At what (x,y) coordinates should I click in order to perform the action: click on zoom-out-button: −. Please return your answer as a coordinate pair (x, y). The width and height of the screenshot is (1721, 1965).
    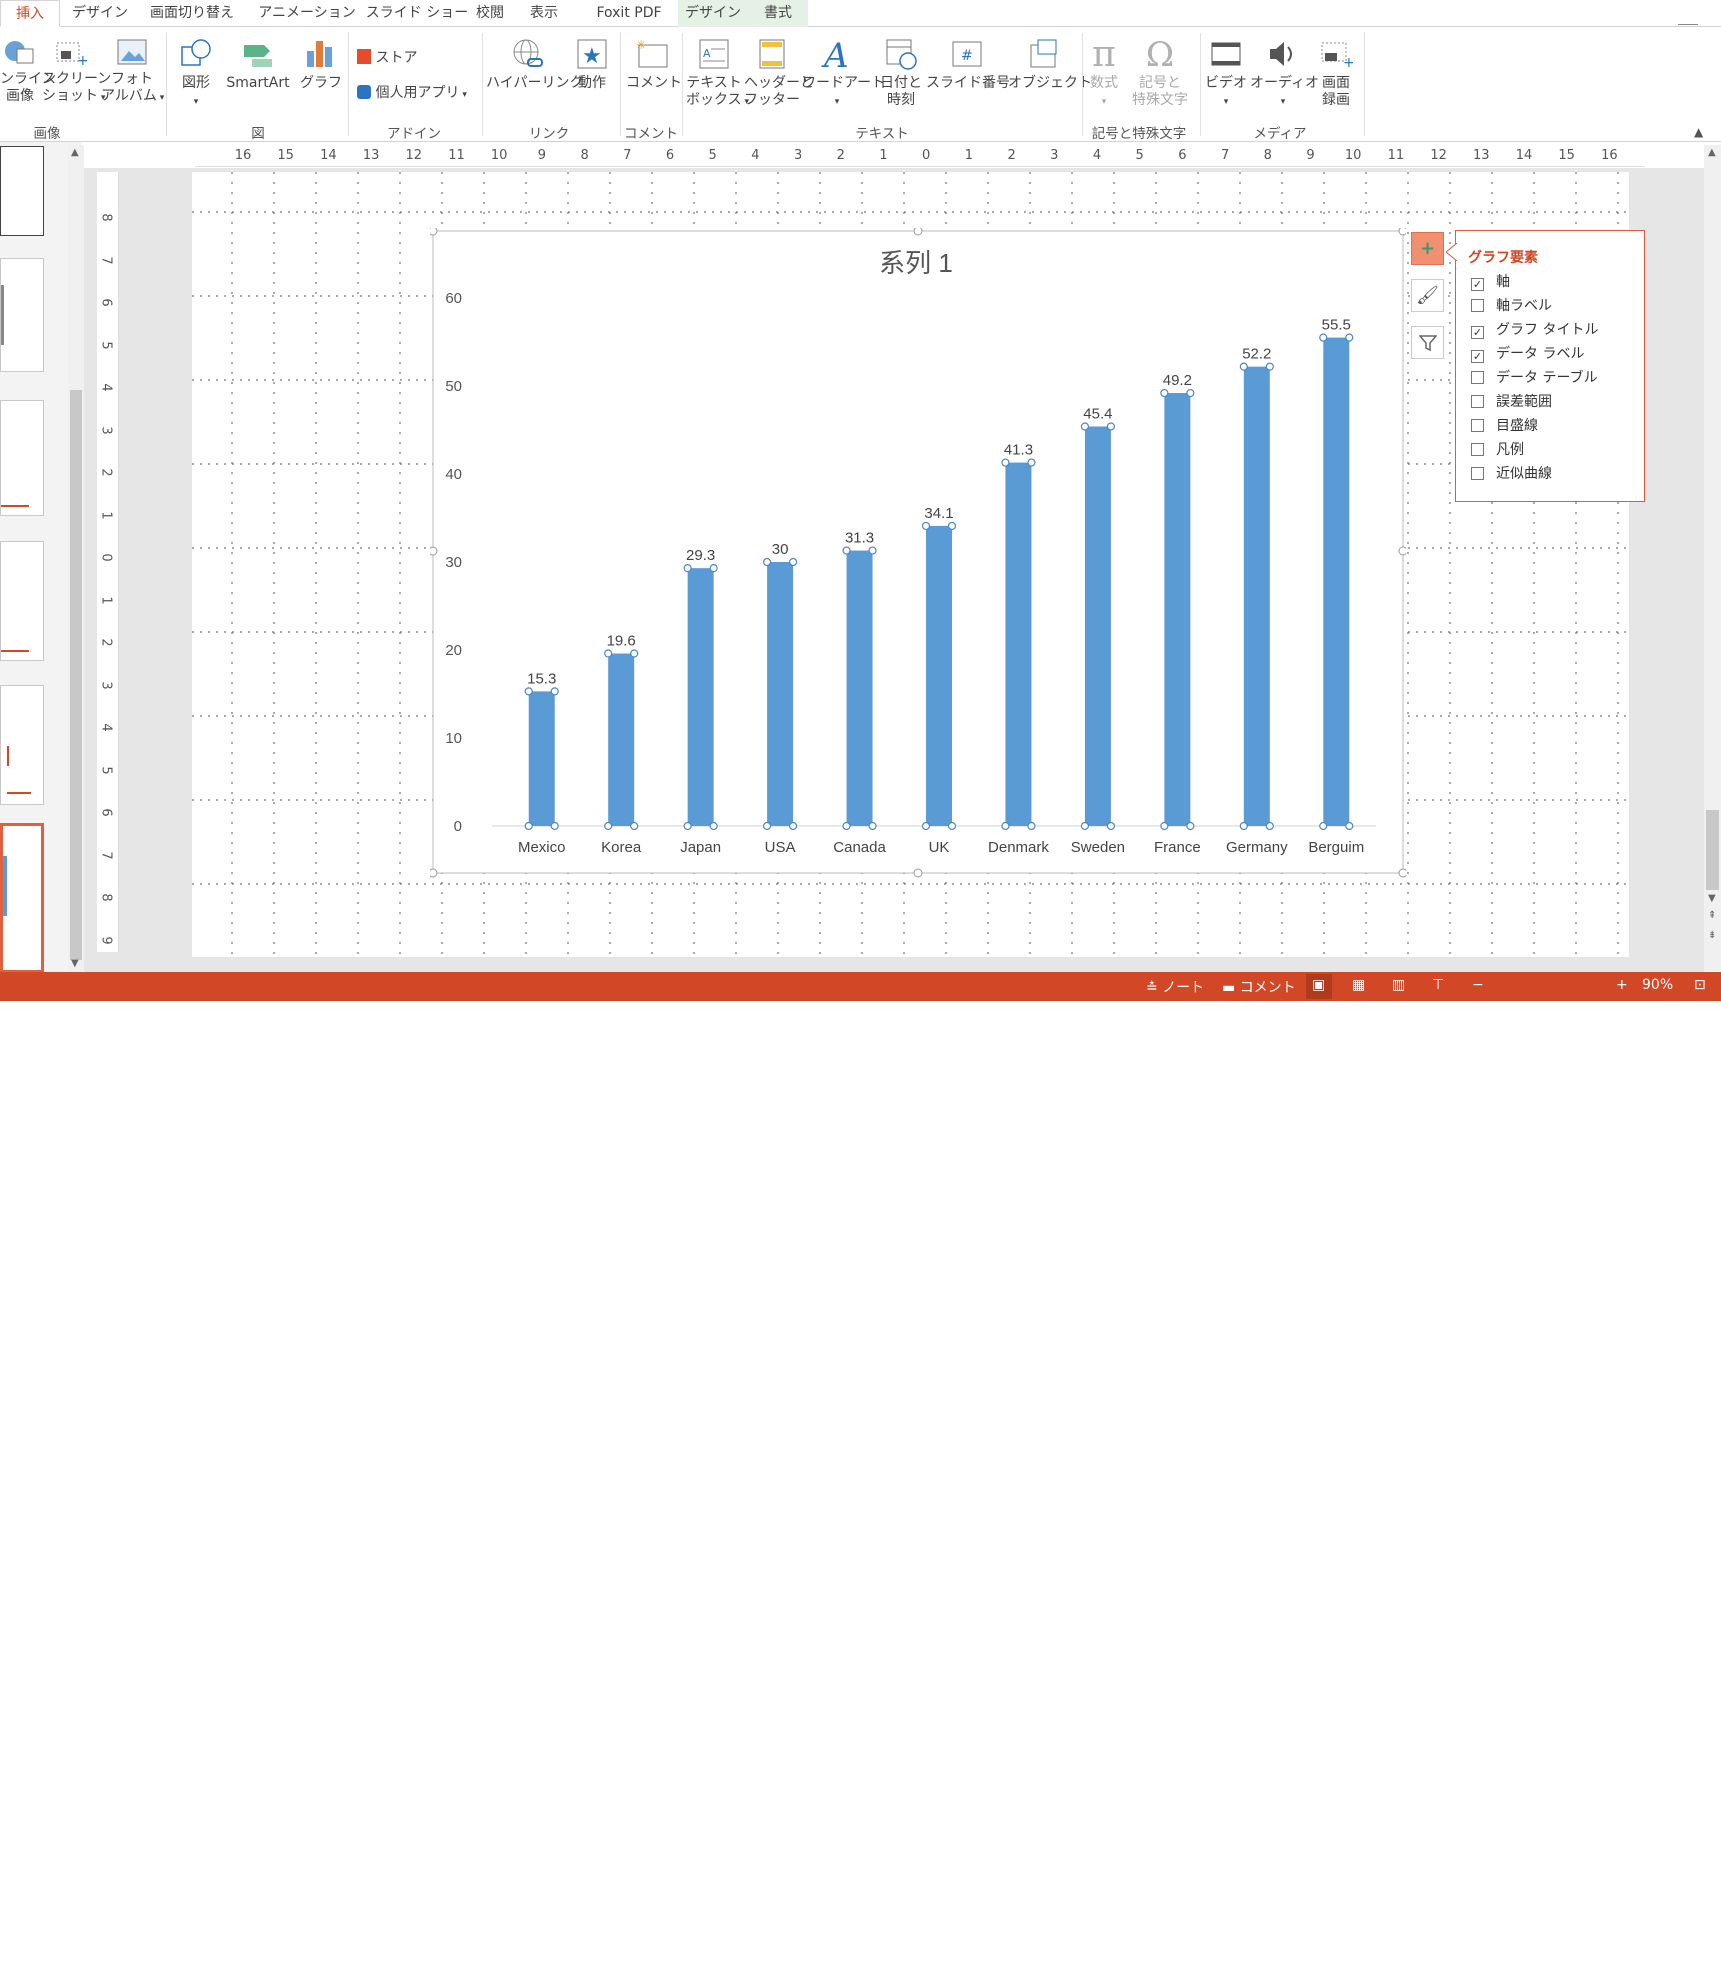
    Looking at the image, I should click on (1478, 985).